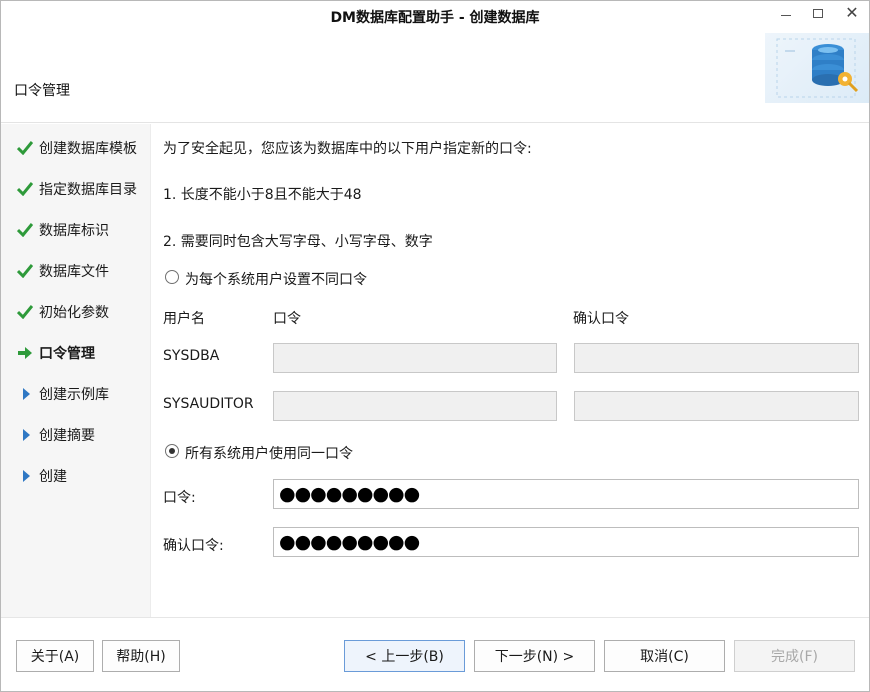 This screenshot has height=692, width=870. Describe the element at coordinates (566, 494) in the screenshot. I see `password-input: ●●●●●●●●●` at that location.